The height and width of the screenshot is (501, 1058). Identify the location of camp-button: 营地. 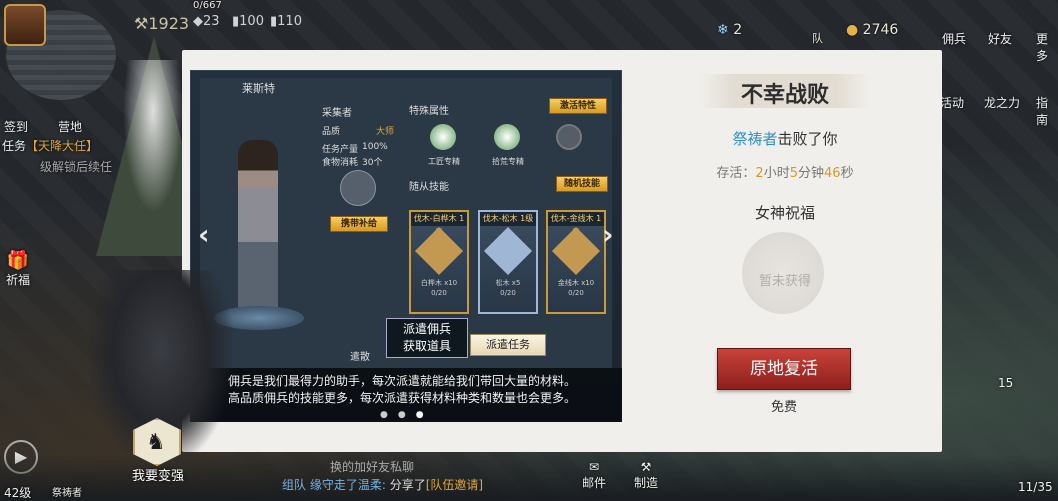
(70, 126).